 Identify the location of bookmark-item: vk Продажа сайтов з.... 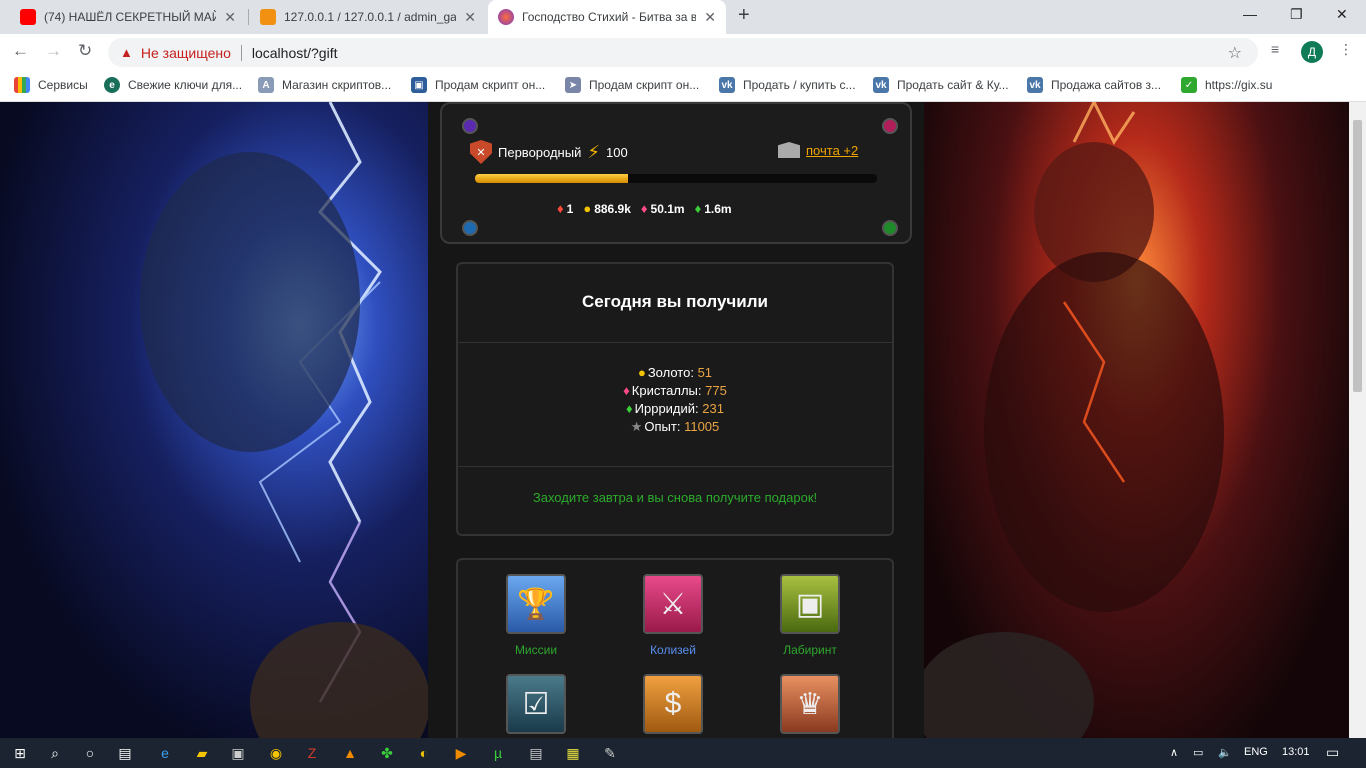
(1094, 85).